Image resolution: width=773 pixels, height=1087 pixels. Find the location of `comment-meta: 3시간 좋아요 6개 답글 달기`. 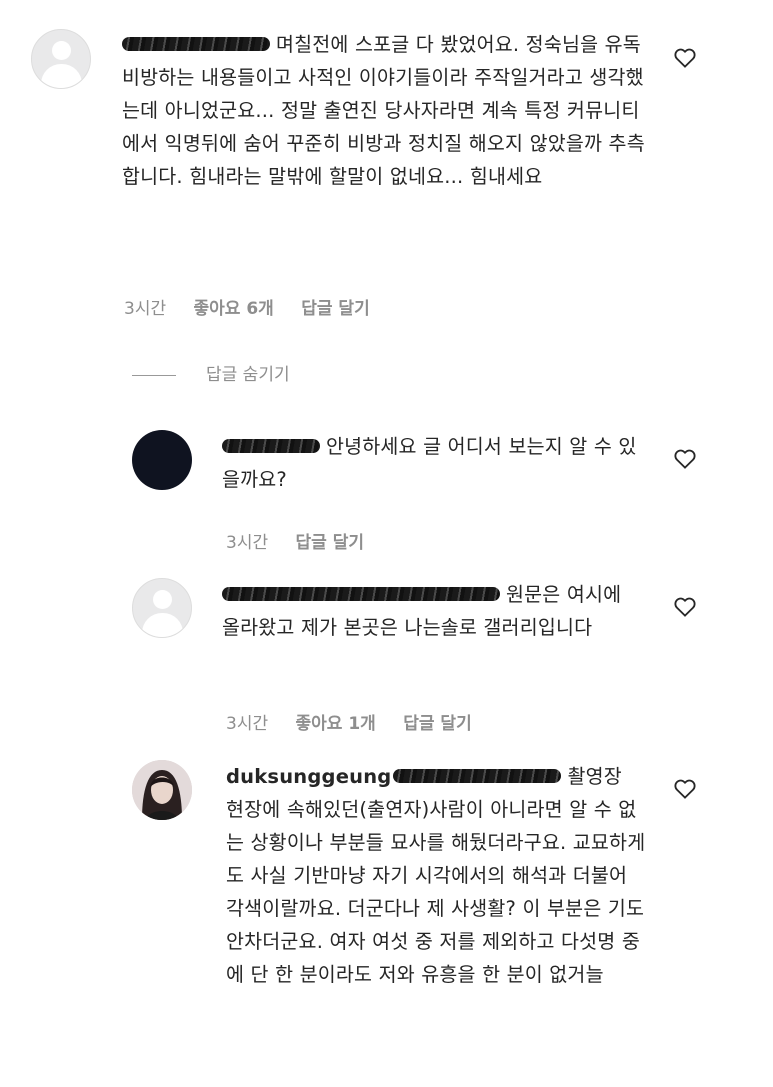

comment-meta: 3시간 좋아요 6개 답글 달기 is located at coordinates (258, 306).